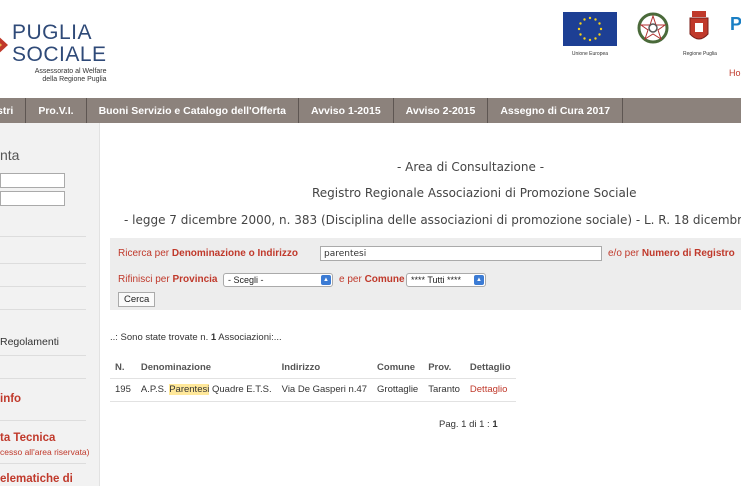 This screenshot has width=741, height=486. What do you see at coordinates (32, 198) in the screenshot?
I see `sidebar-password-input` at bounding box center [32, 198].